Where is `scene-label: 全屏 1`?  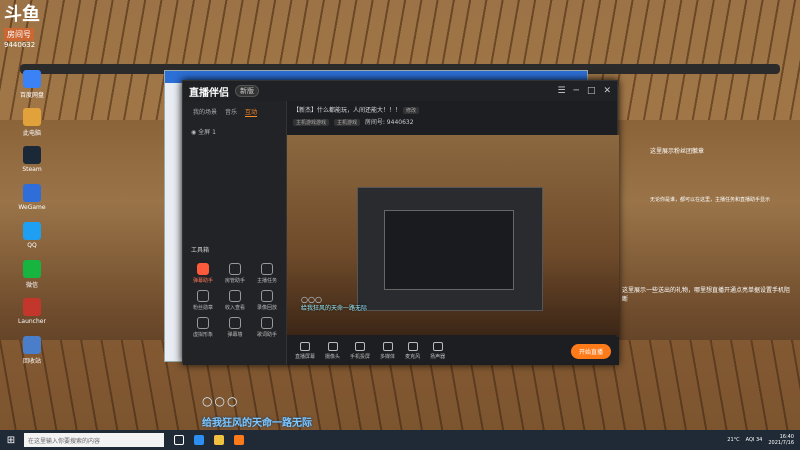
scene-label: 全屏 1 is located at coordinates (207, 132).